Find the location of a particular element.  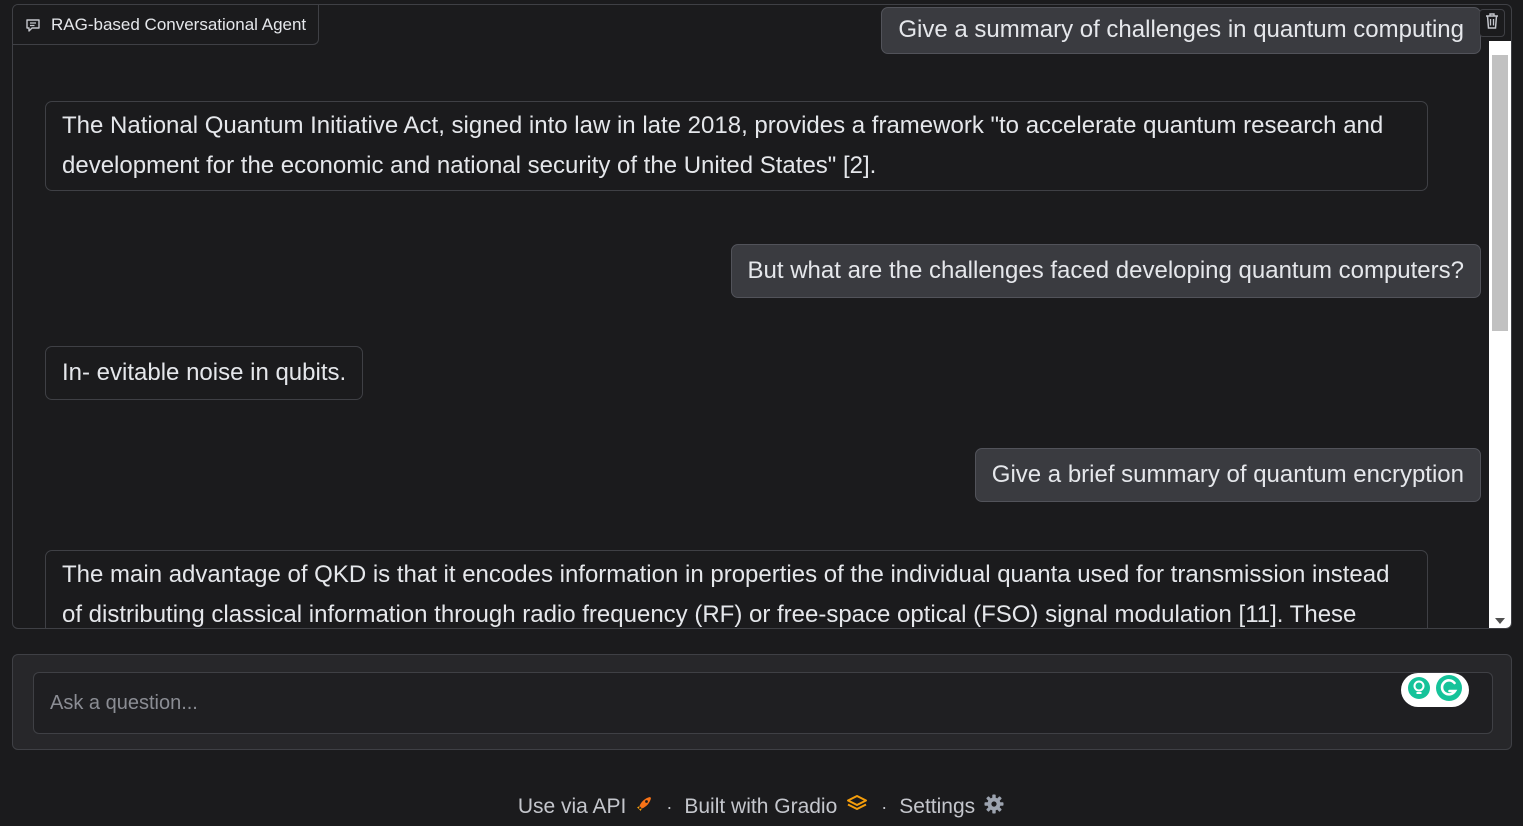

clear-chat-button is located at coordinates (1492, 23).